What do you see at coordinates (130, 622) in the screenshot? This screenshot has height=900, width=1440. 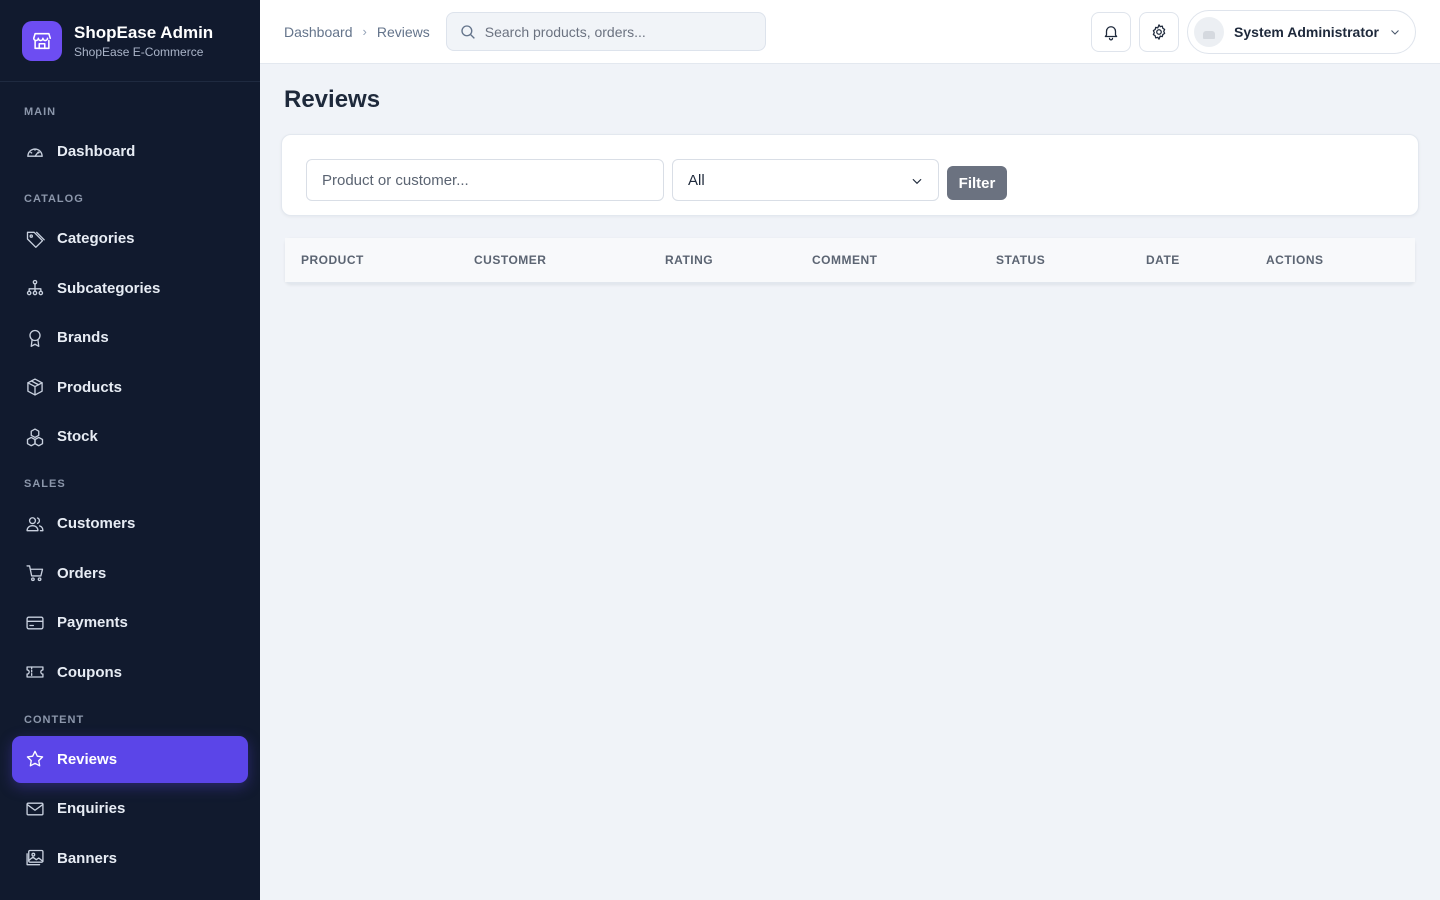 I see `sidebar-item-payments: Payments` at bounding box center [130, 622].